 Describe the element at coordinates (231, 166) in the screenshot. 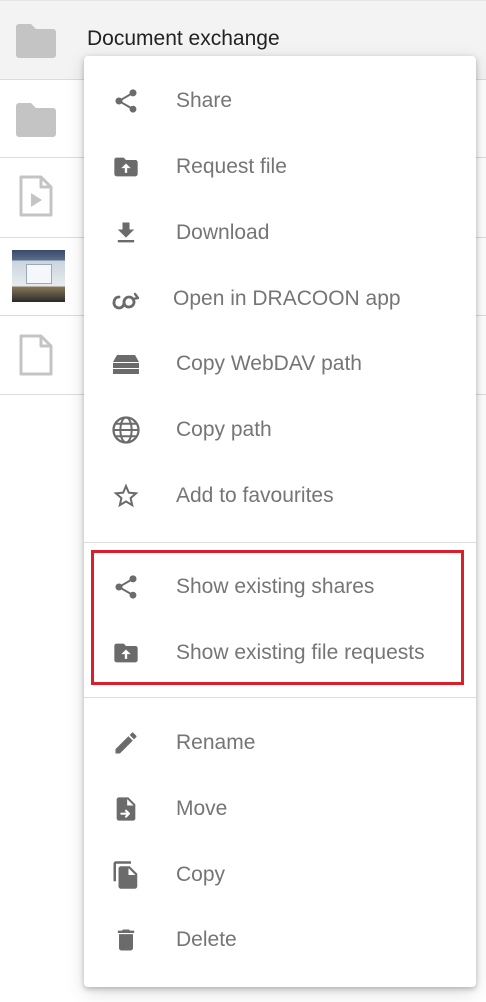

I see `menu-item-label: Request file` at that location.